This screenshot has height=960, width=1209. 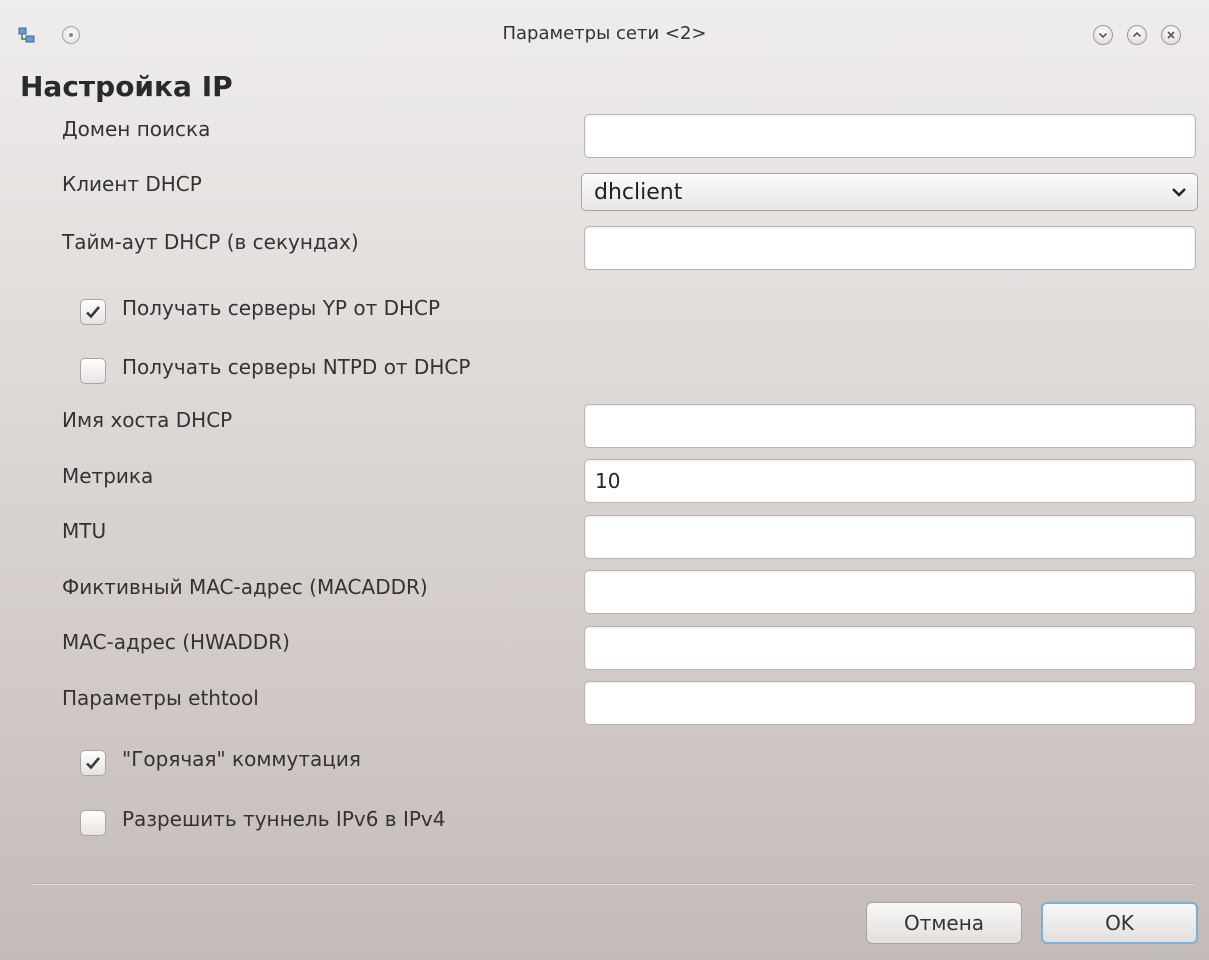 What do you see at coordinates (93, 312) in the screenshot?
I see `yp-servers-checkbox` at bounding box center [93, 312].